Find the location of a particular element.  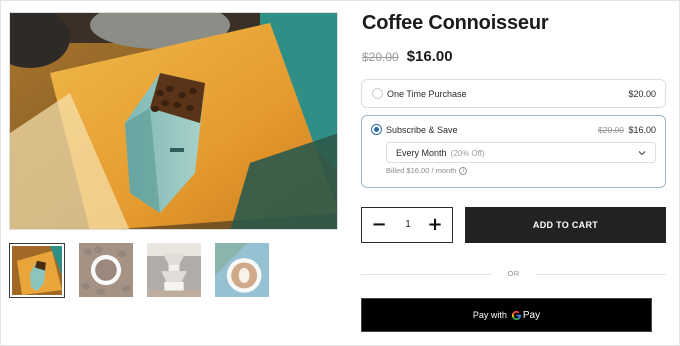

price-row: $20.00 $16.00 is located at coordinates (407, 56).